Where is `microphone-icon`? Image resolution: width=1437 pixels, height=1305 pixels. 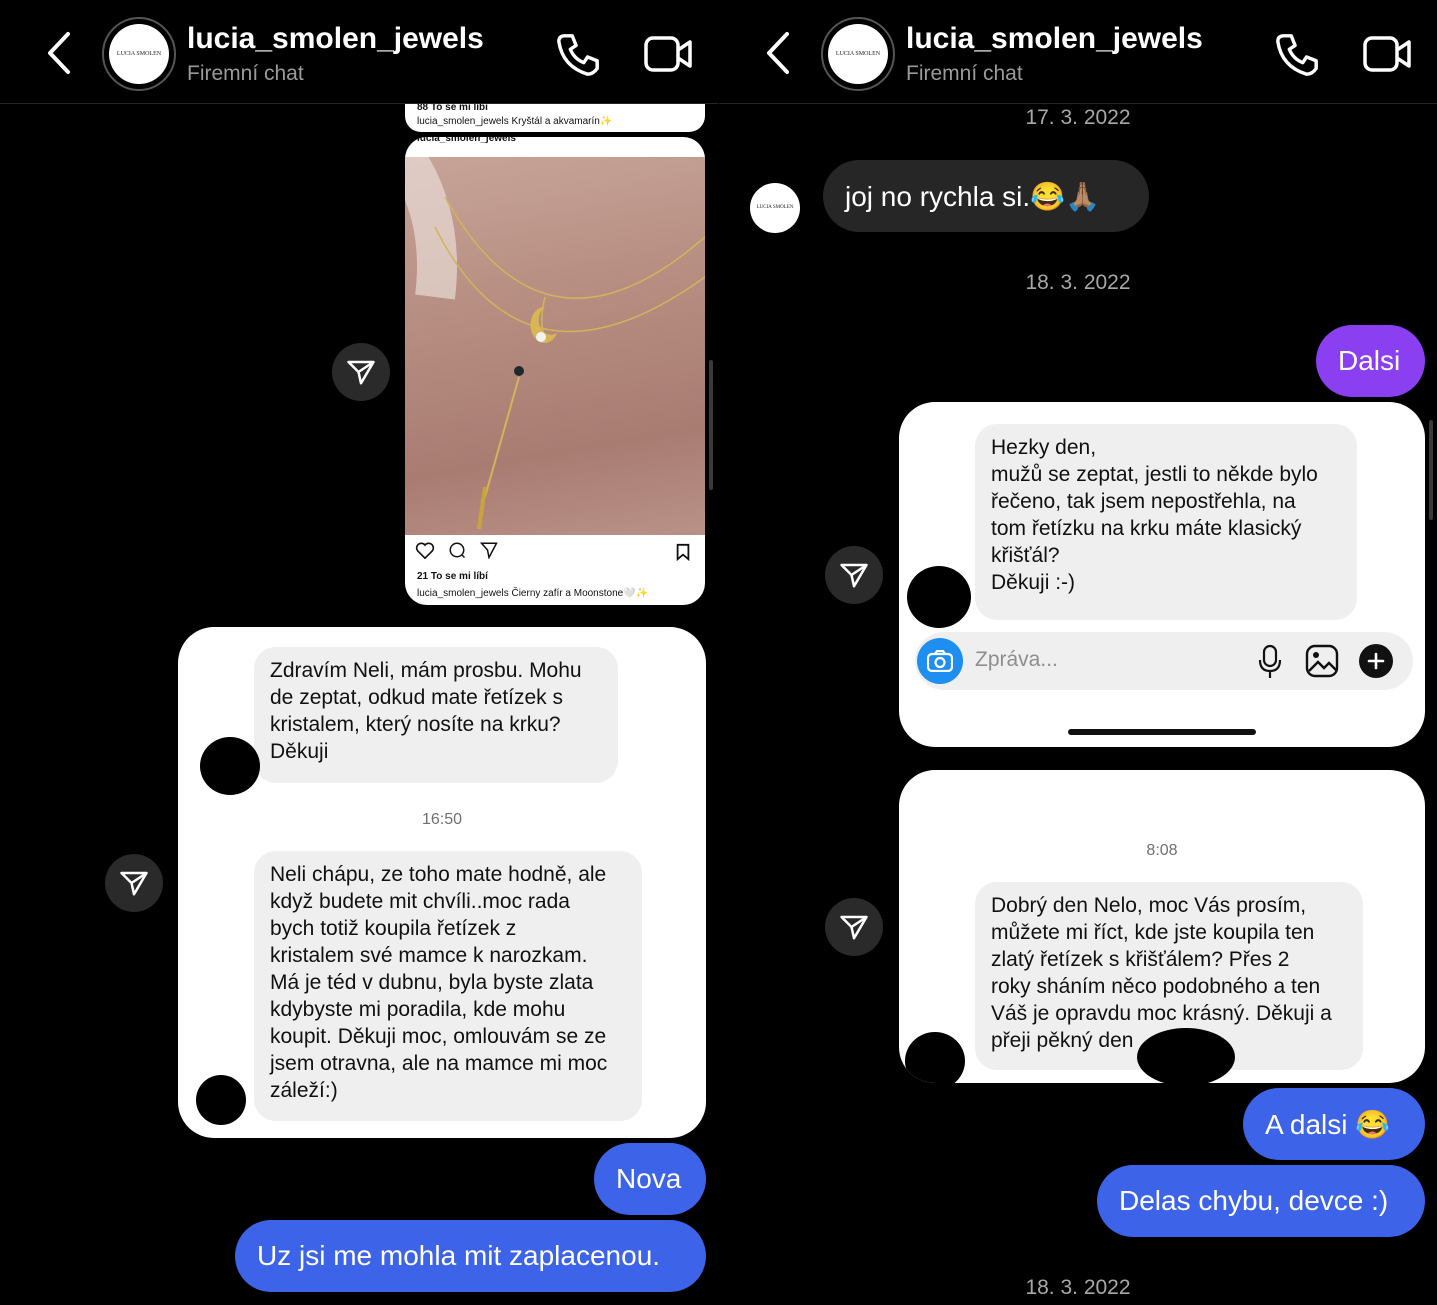
microphone-icon is located at coordinates (1270, 662).